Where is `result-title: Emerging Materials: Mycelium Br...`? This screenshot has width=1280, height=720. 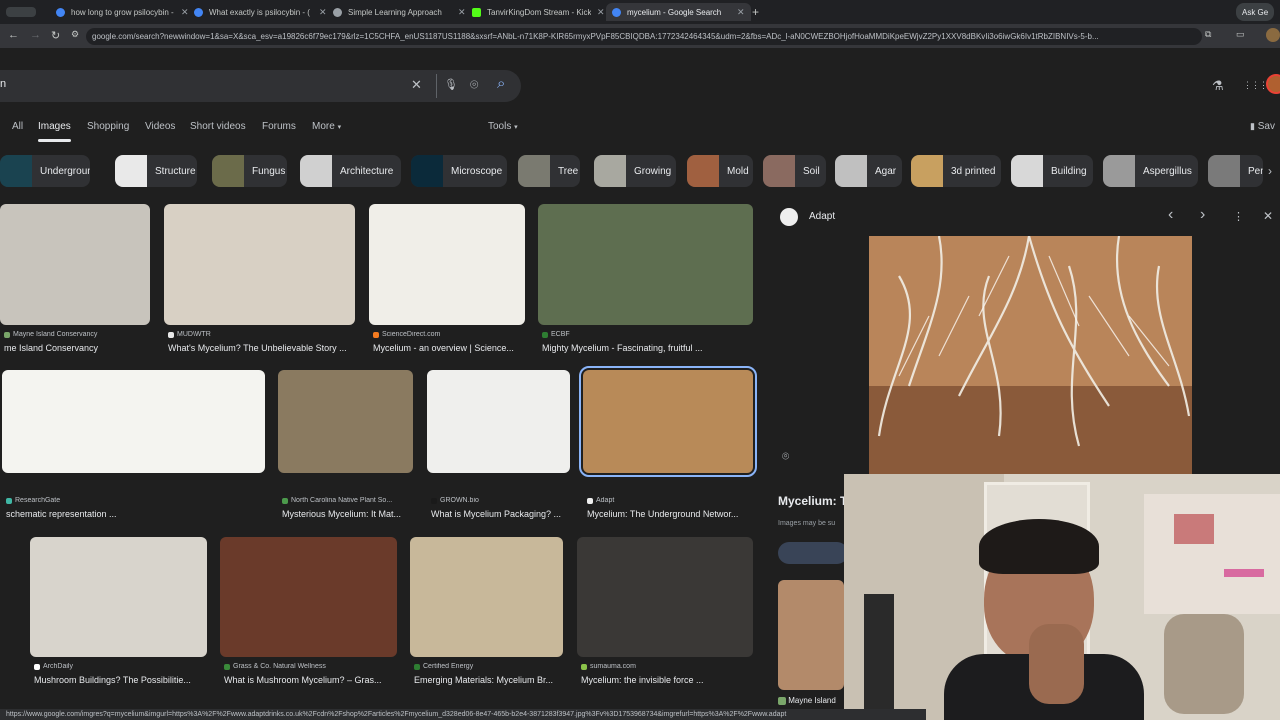 result-title: Emerging Materials: Mycelium Br... is located at coordinates (488, 680).